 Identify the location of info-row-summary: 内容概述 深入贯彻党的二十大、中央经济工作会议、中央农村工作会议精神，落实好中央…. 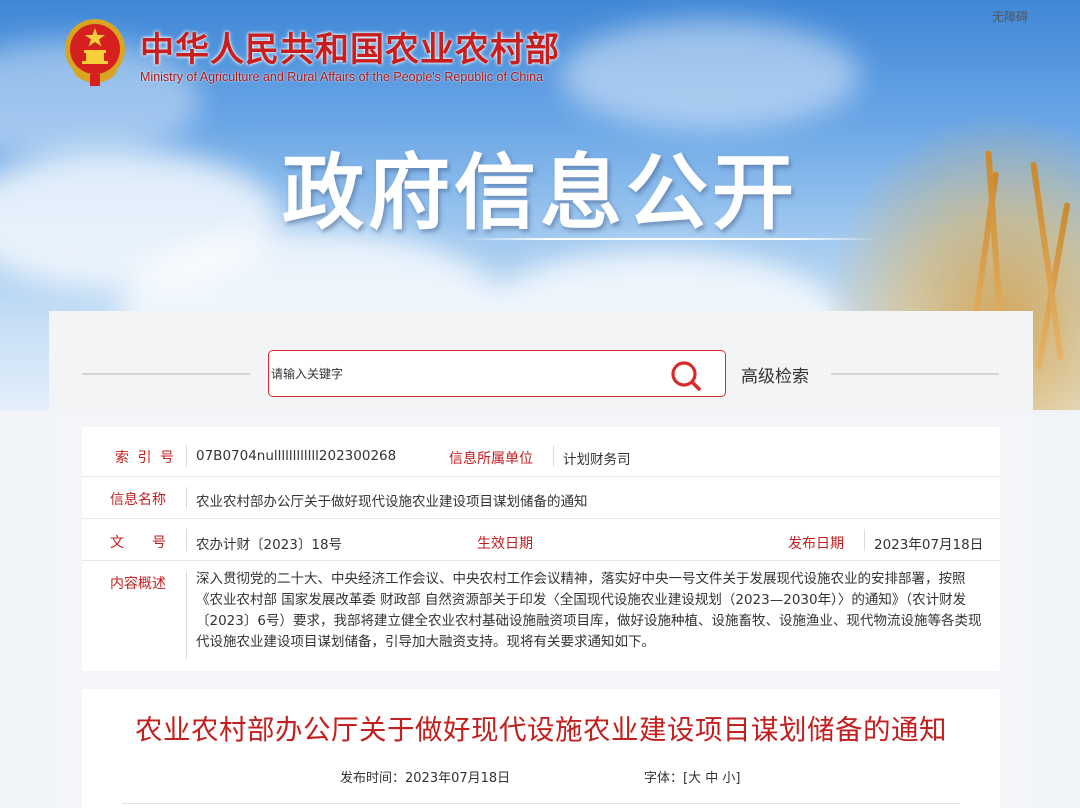
(541, 616).